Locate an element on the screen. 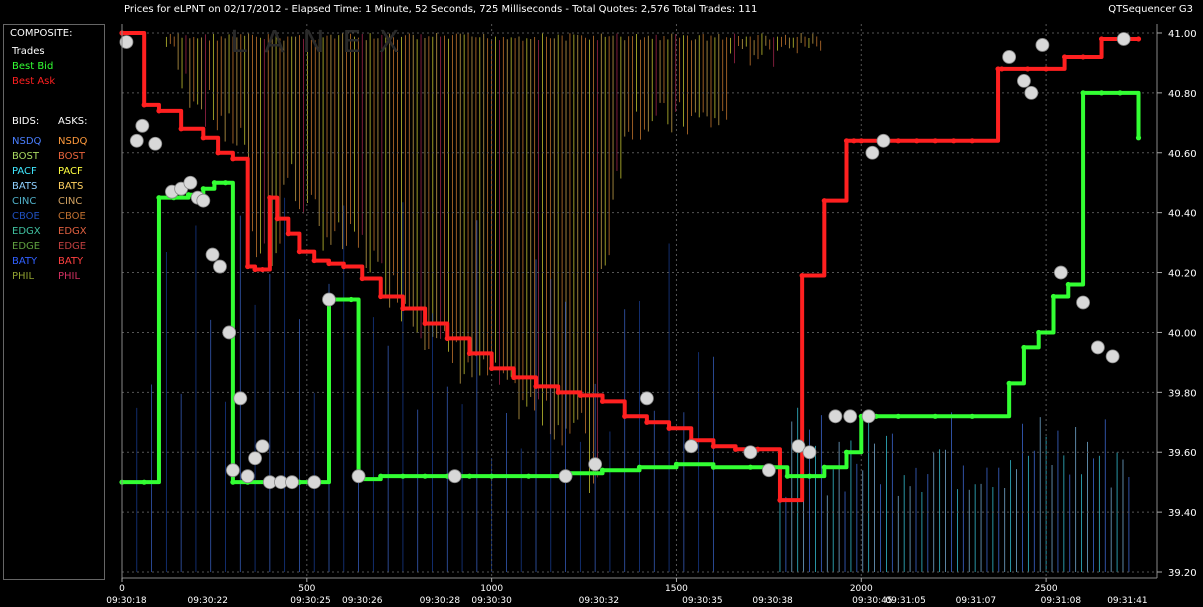 The height and width of the screenshot is (607, 1203). y-tick-label: 39.80 is located at coordinates (1182, 393).